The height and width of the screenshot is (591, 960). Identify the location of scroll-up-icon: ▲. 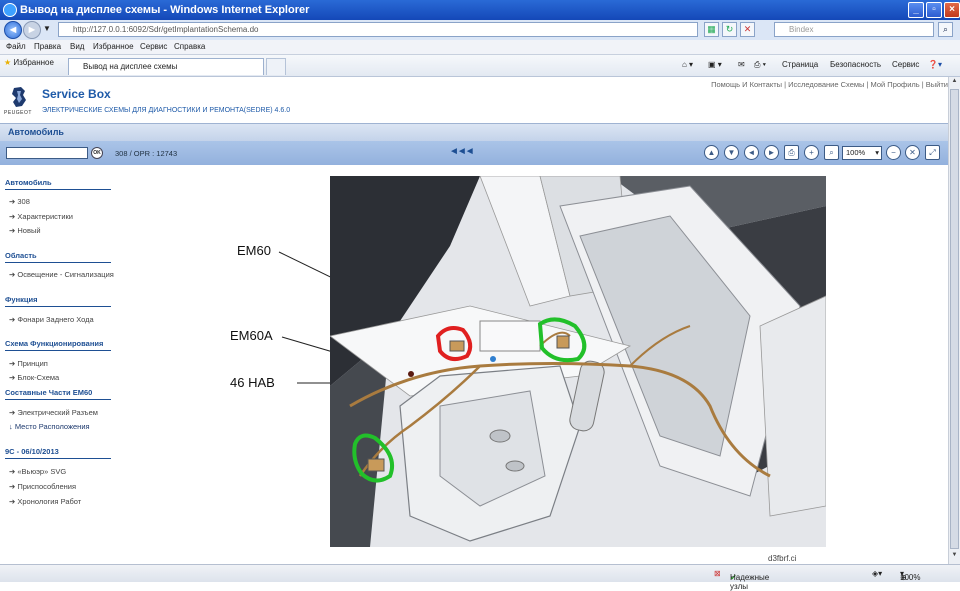
(954, 83).